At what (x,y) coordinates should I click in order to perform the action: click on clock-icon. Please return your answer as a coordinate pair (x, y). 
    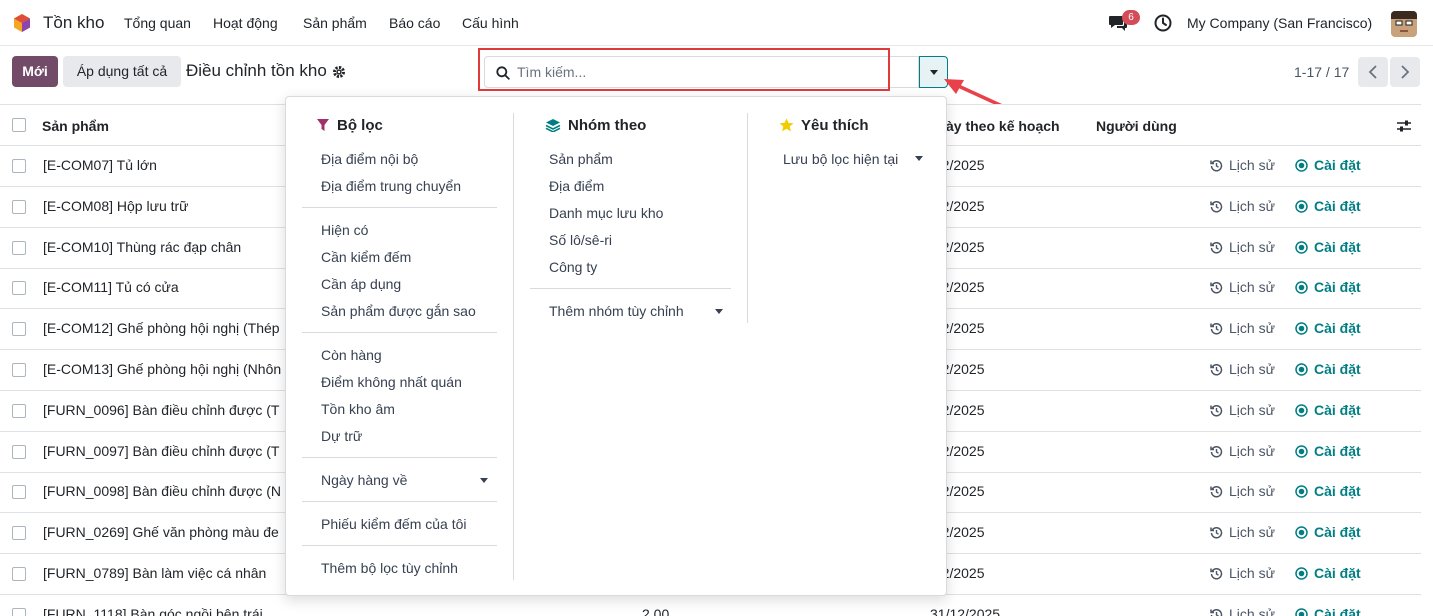
    Looking at the image, I should click on (1163, 23).